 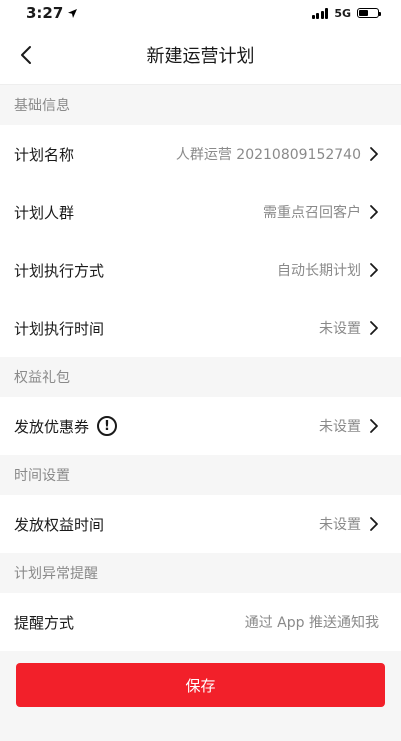 I want to click on row-plan-audience: 计划人群 需重点召回客户, so click(x=200, y=212).